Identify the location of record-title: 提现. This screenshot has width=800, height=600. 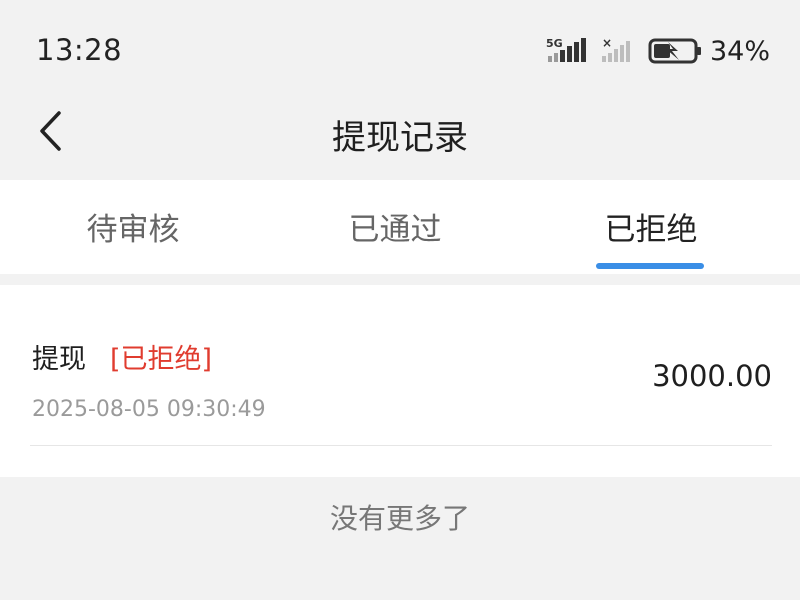
(59, 359).